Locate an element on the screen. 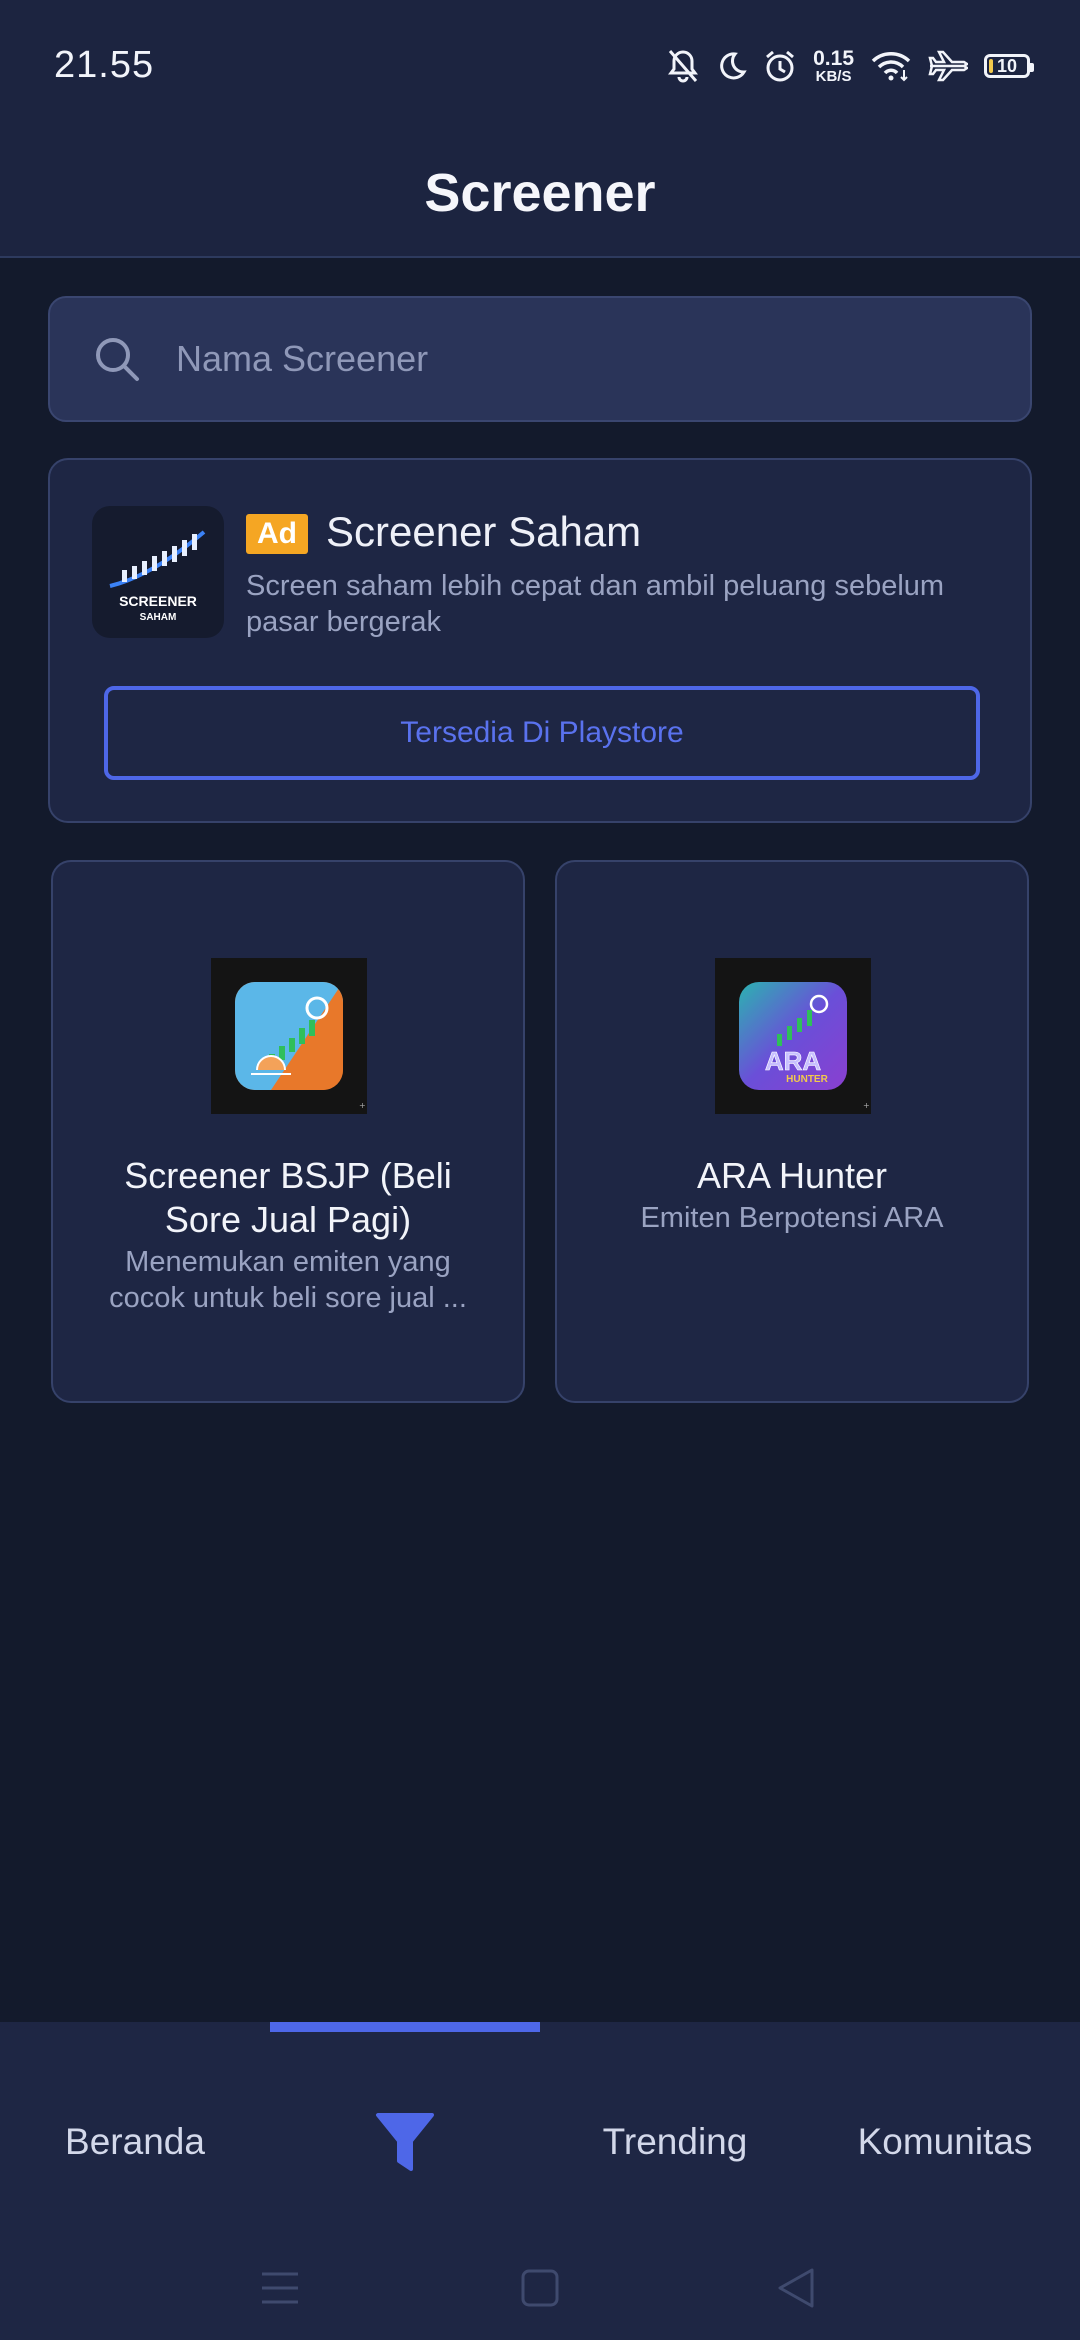  search-bar is located at coordinates (540, 359).